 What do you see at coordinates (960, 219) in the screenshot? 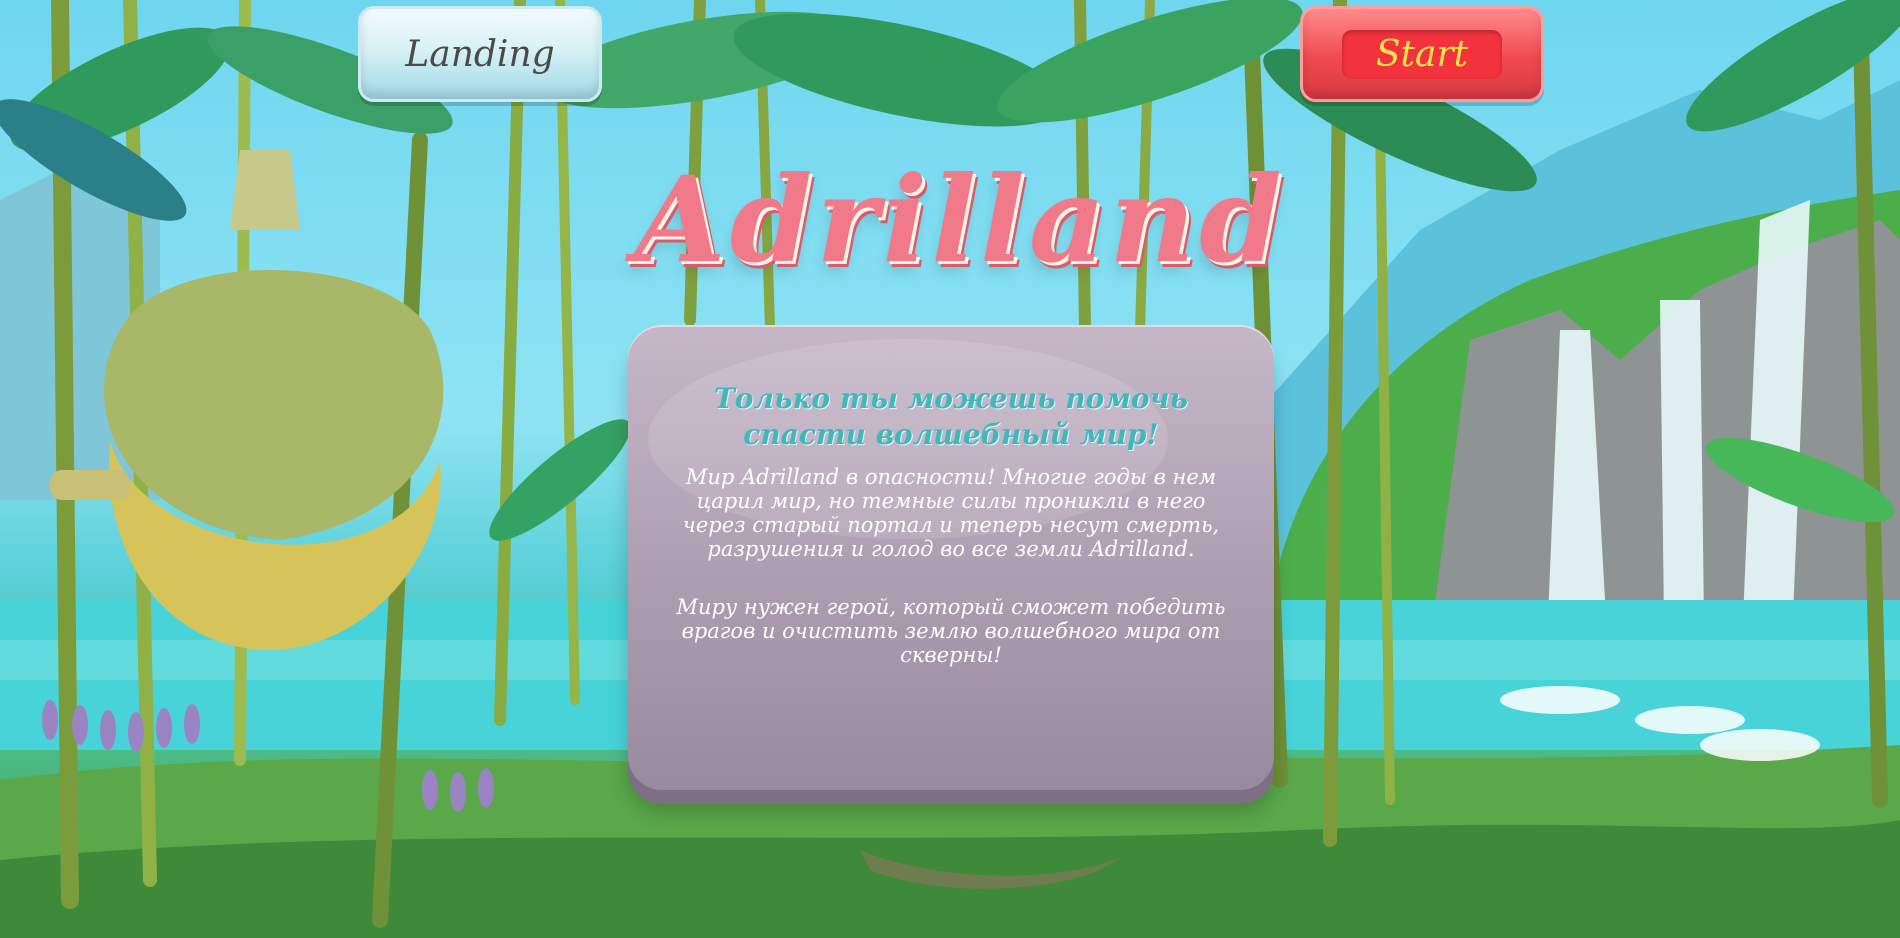
I see `game-title: Adrilland` at bounding box center [960, 219].